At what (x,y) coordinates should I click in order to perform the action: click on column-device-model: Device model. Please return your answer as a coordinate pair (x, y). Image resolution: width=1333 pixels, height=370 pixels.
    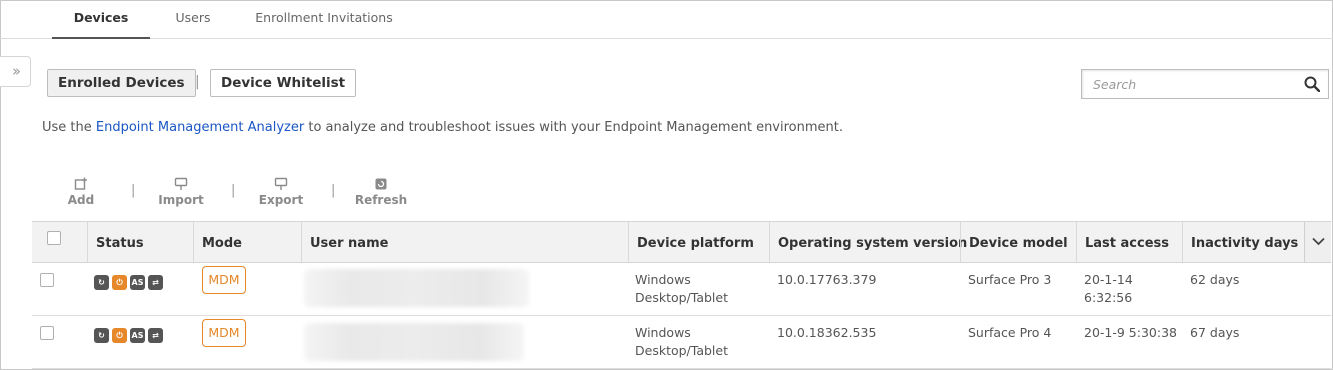
    Looking at the image, I should click on (1018, 242).